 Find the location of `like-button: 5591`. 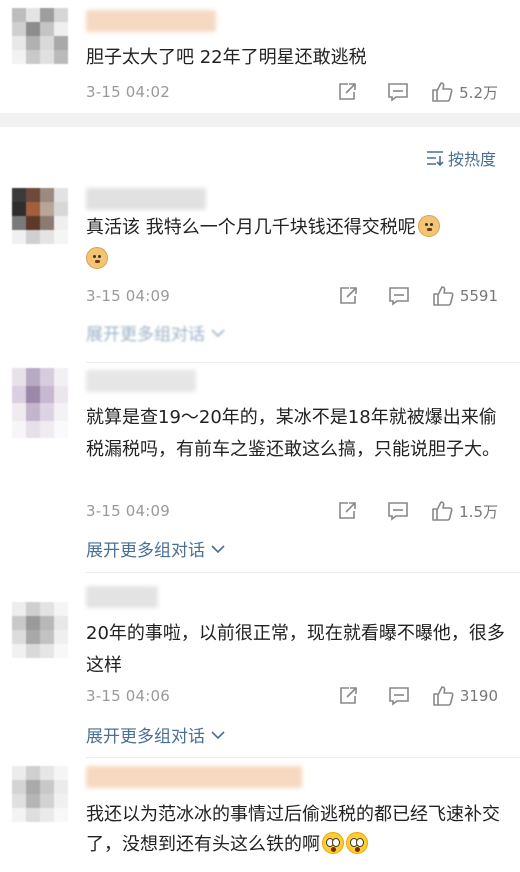

like-button: 5591 is located at coordinates (465, 296).